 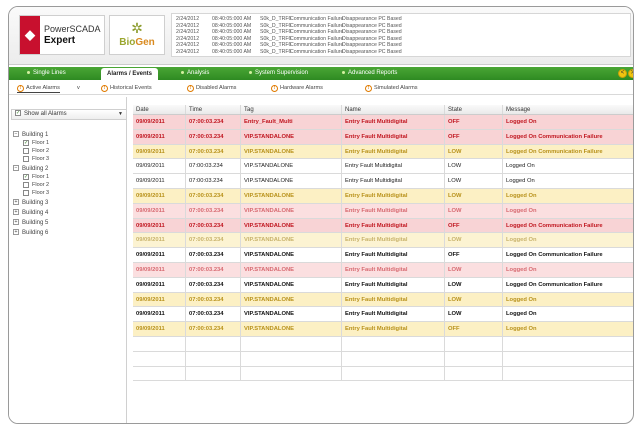 I want to click on tree-building: − Building 1, so click(x=31, y=135).